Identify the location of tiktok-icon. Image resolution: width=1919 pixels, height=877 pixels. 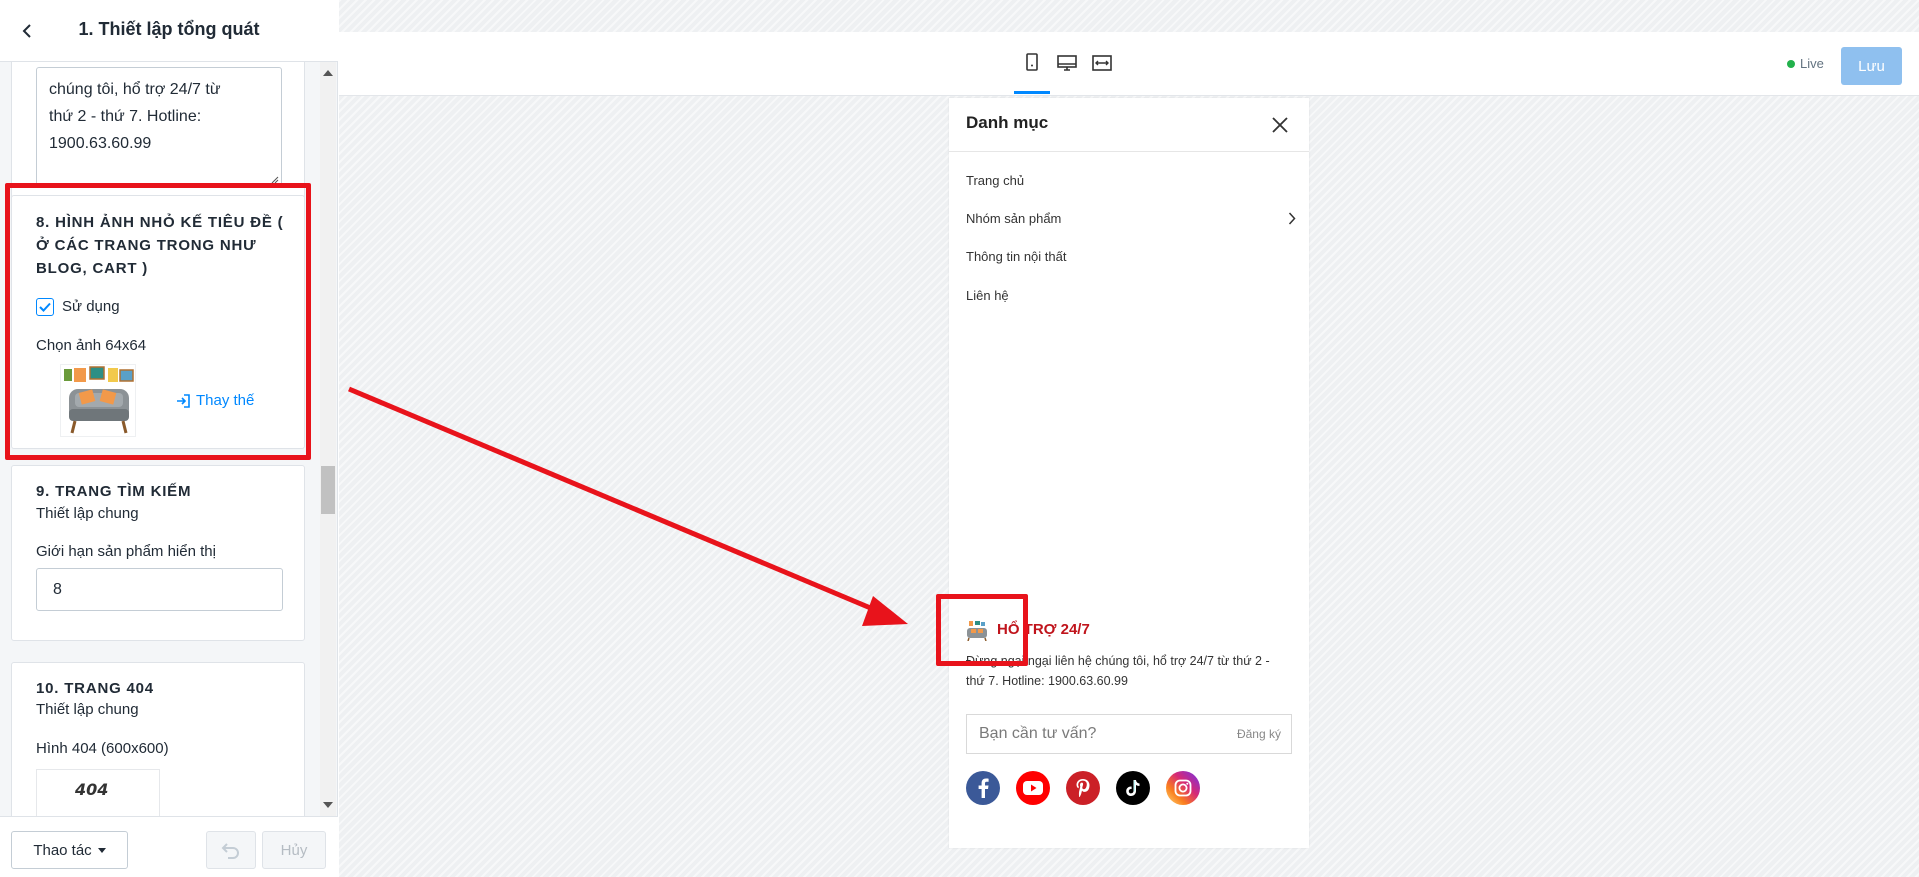
(1133, 788).